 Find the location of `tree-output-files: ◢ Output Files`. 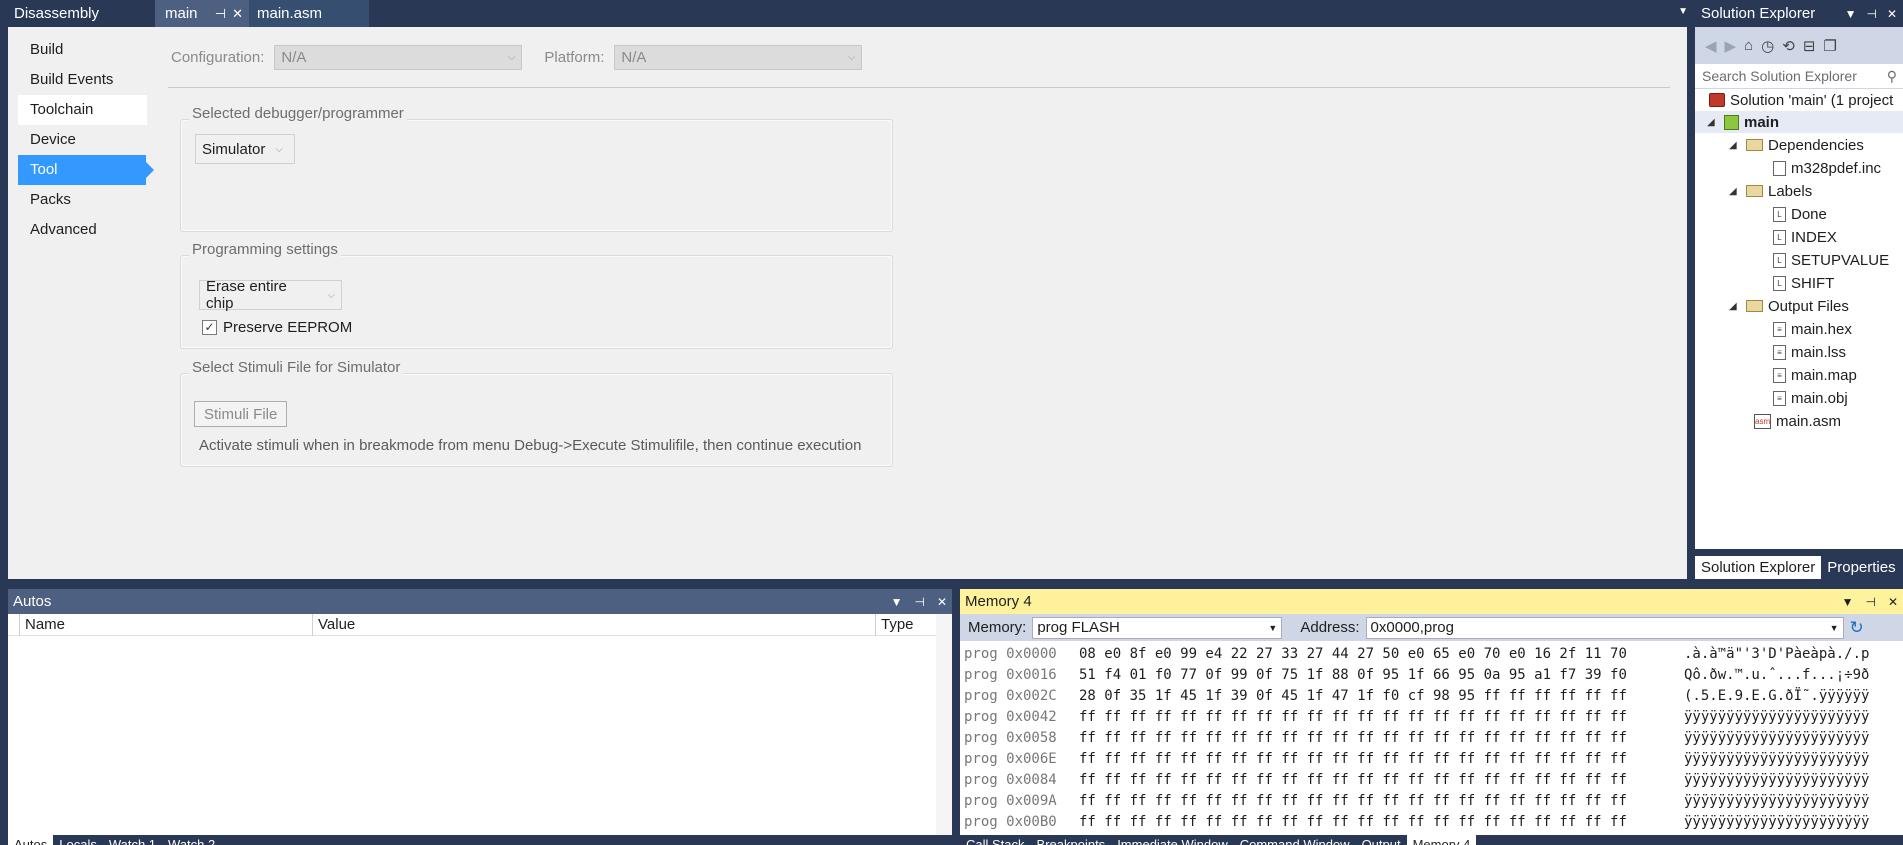

tree-output-files: ◢ Output Files is located at coordinates (1789, 306).